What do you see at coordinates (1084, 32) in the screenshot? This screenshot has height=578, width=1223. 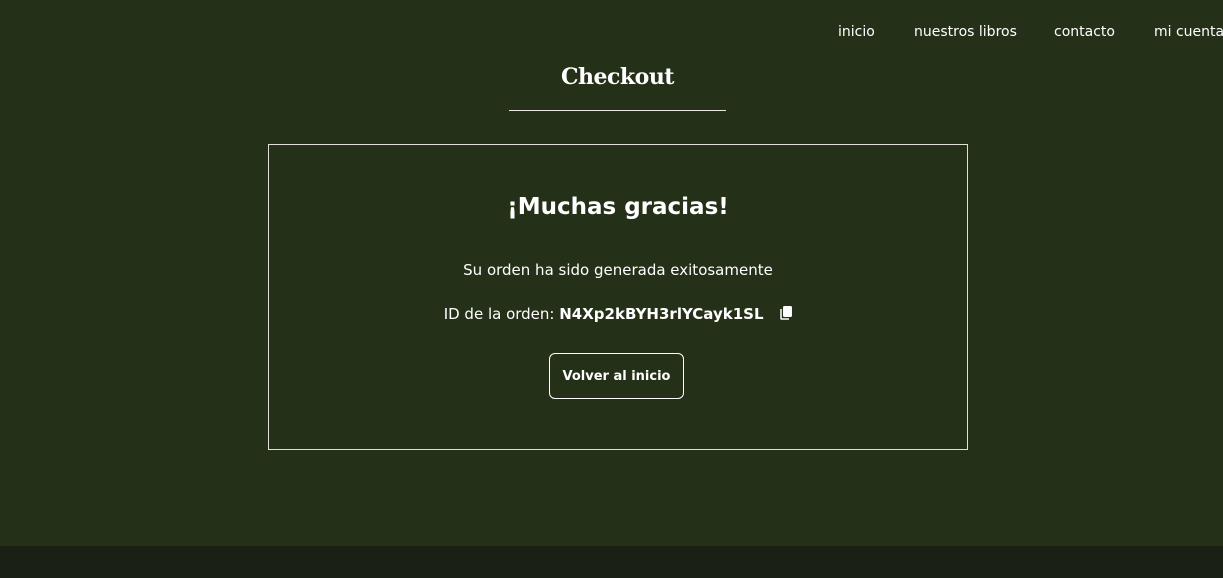 I see `nav-link-contacto: contacto` at bounding box center [1084, 32].